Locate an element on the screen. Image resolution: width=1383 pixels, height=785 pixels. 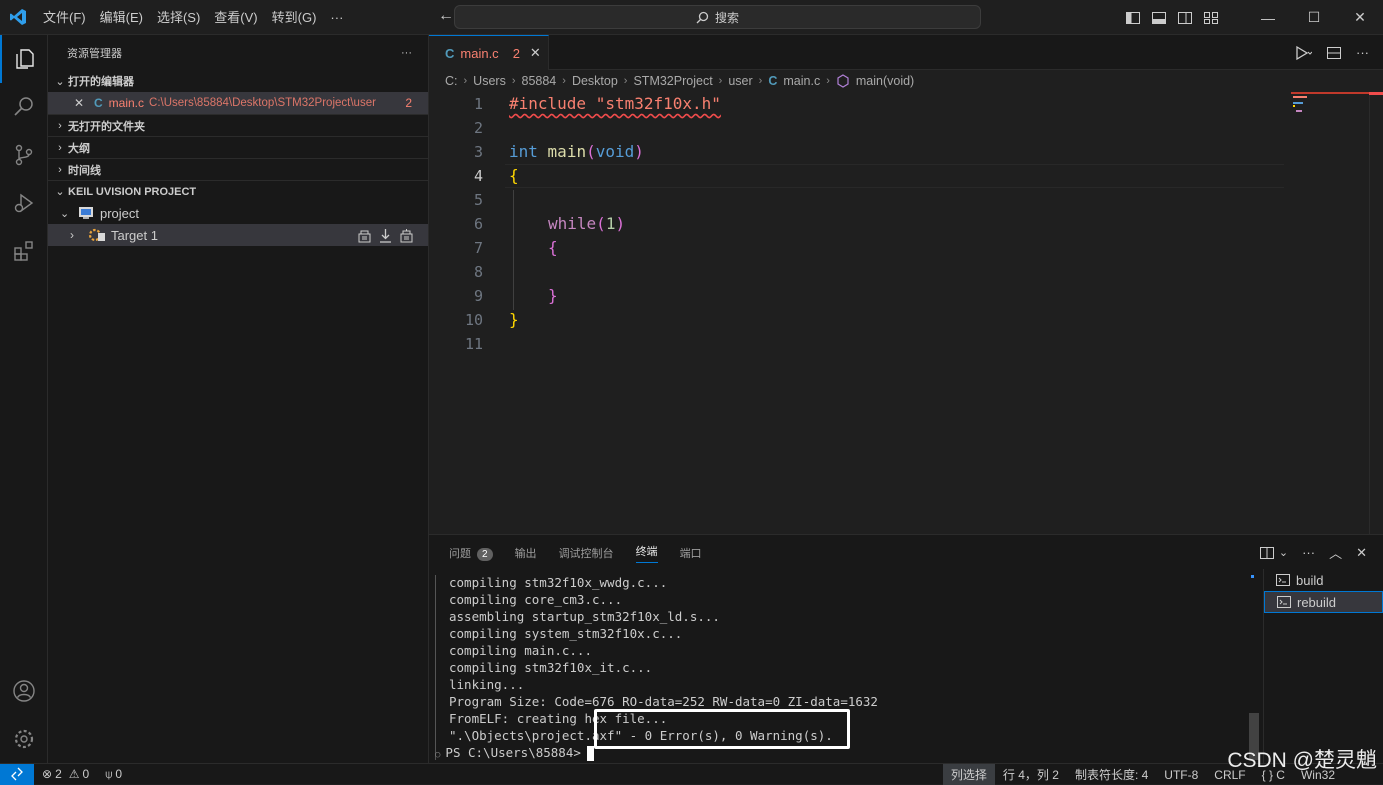
search-activity-icon is located at coordinates (24, 107).